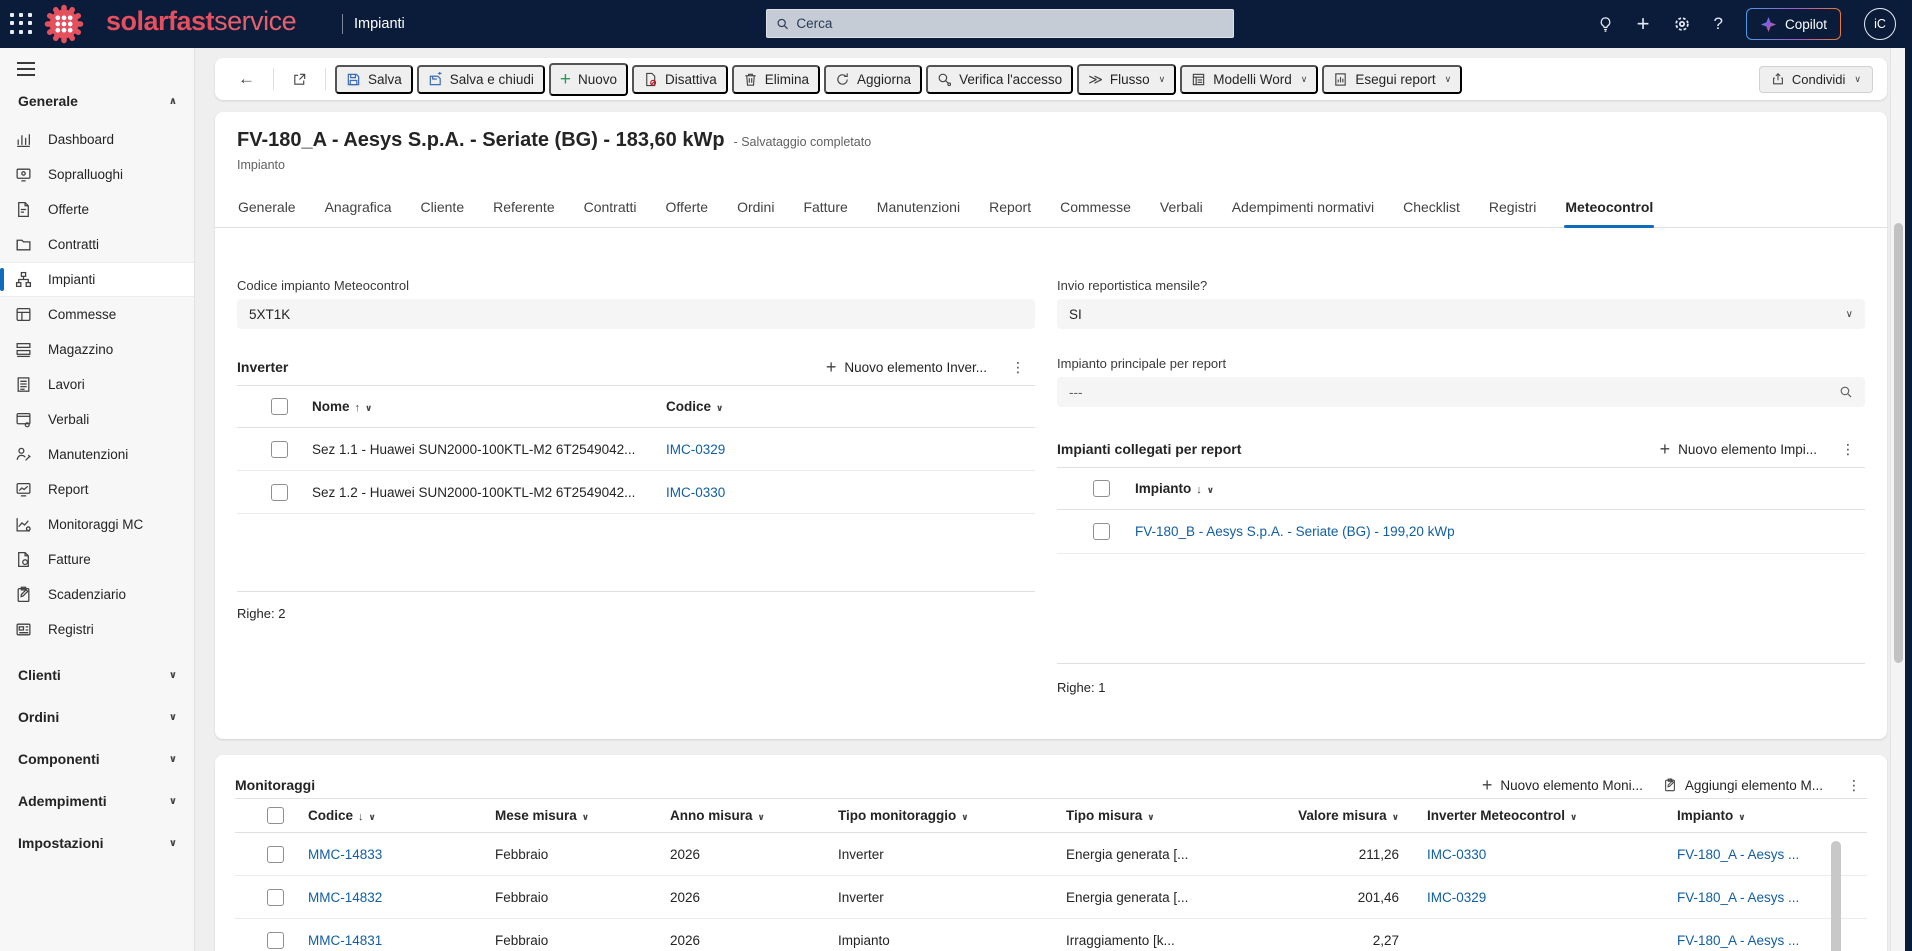 This screenshot has width=1912, height=951. I want to click on global-search-box, so click(1000, 23).